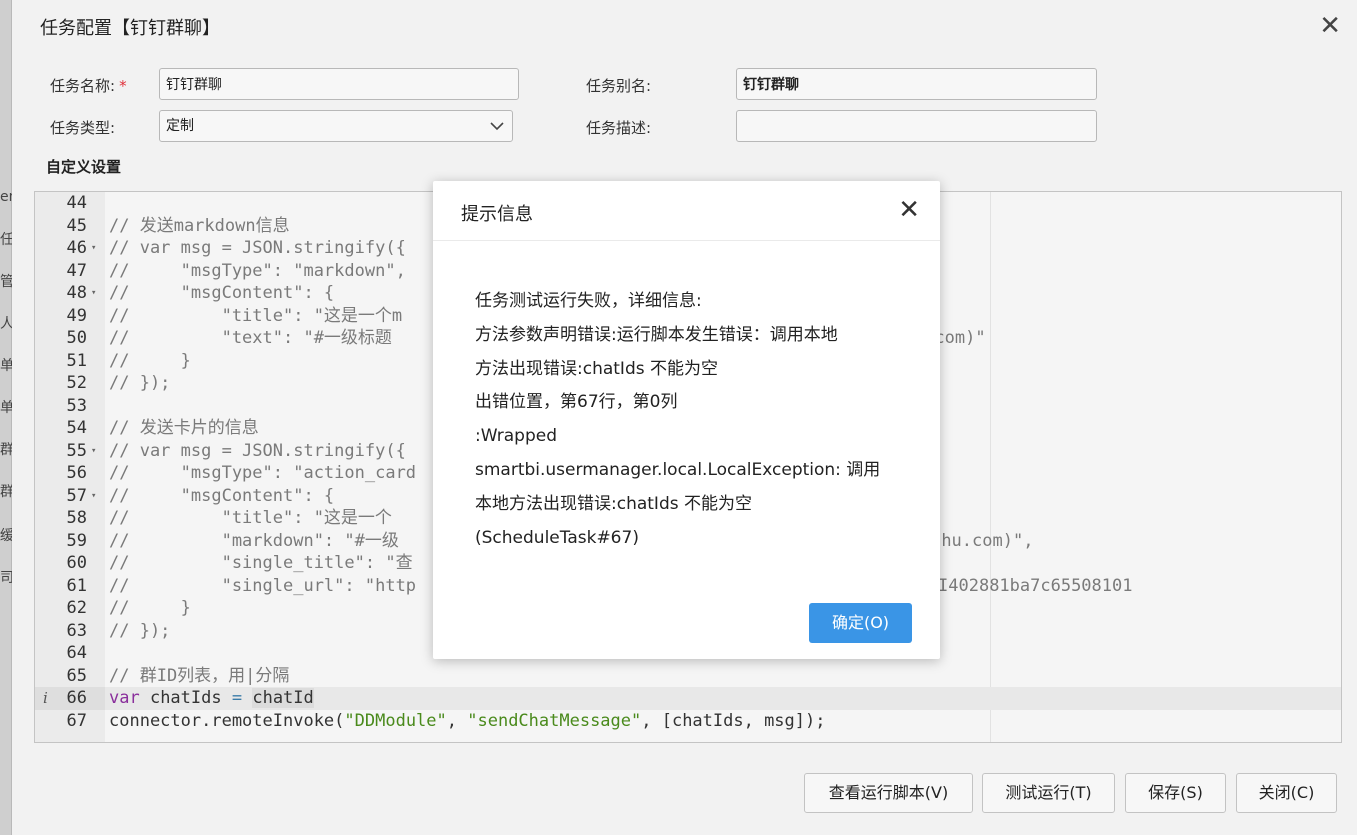 The width and height of the screenshot is (1357, 835). I want to click on close-icon: ✕, so click(909, 210).